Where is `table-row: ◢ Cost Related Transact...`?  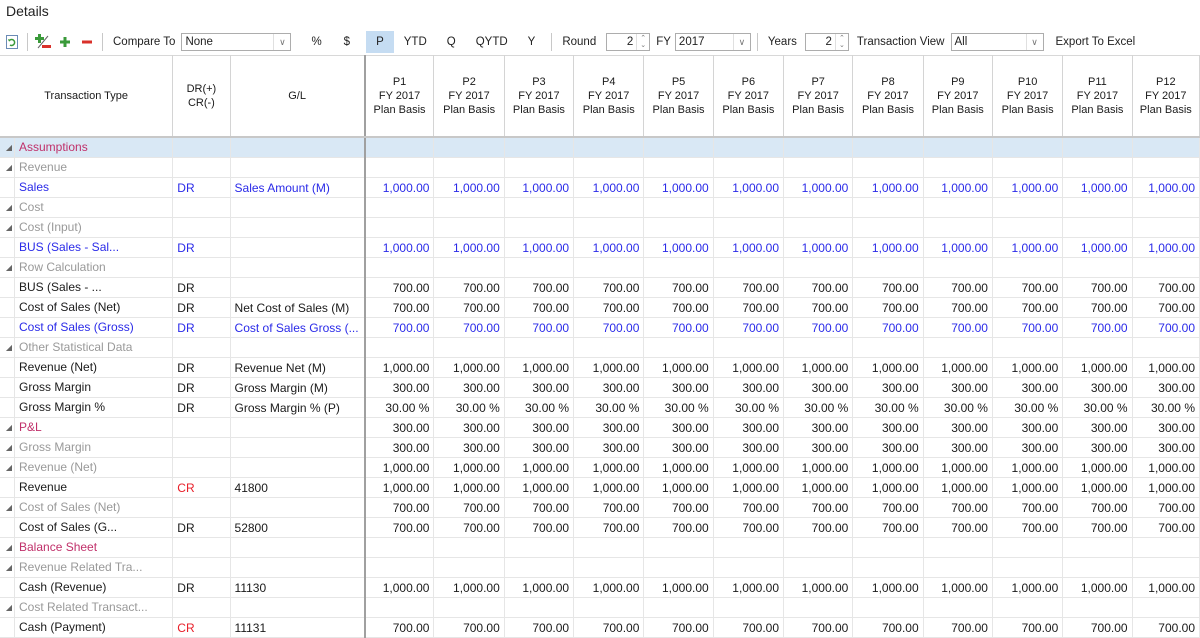
table-row: ◢ Cost Related Transact... is located at coordinates (600, 607).